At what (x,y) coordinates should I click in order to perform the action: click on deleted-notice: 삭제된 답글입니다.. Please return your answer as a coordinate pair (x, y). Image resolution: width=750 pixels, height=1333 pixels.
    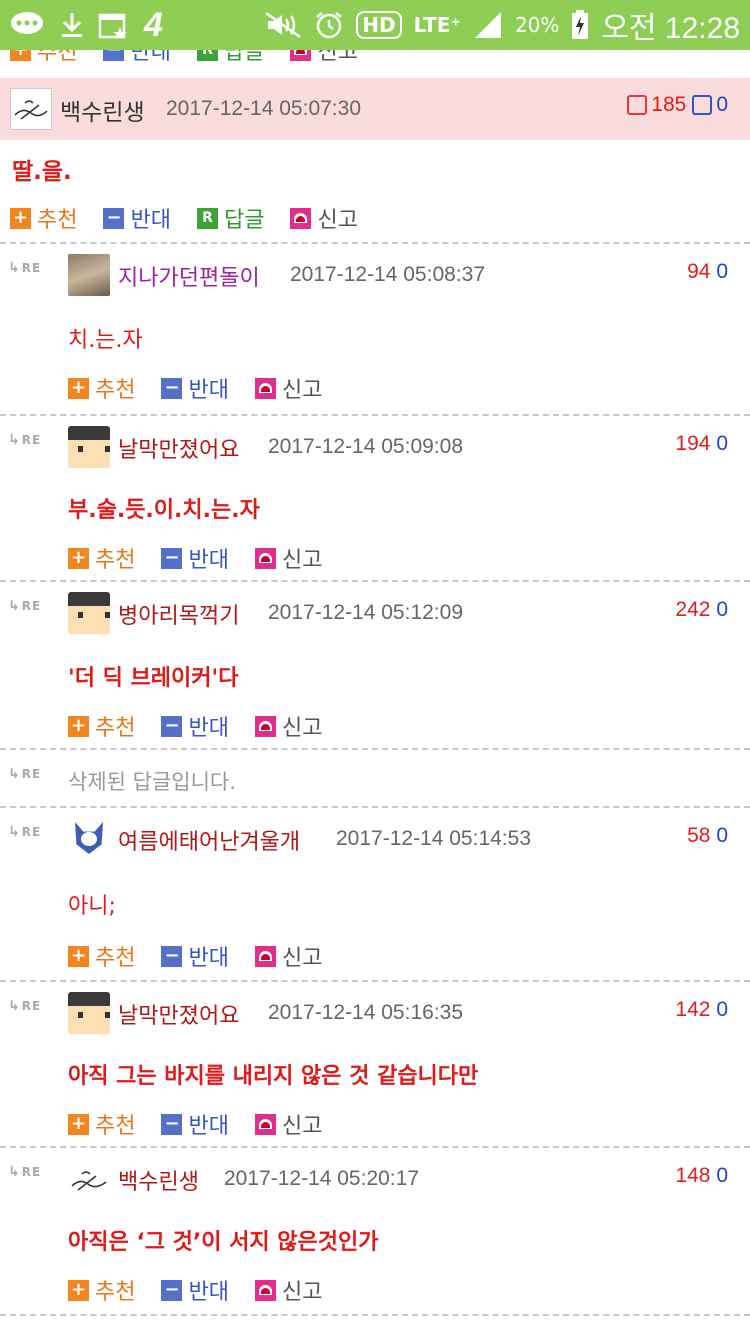
    Looking at the image, I should click on (152, 782).